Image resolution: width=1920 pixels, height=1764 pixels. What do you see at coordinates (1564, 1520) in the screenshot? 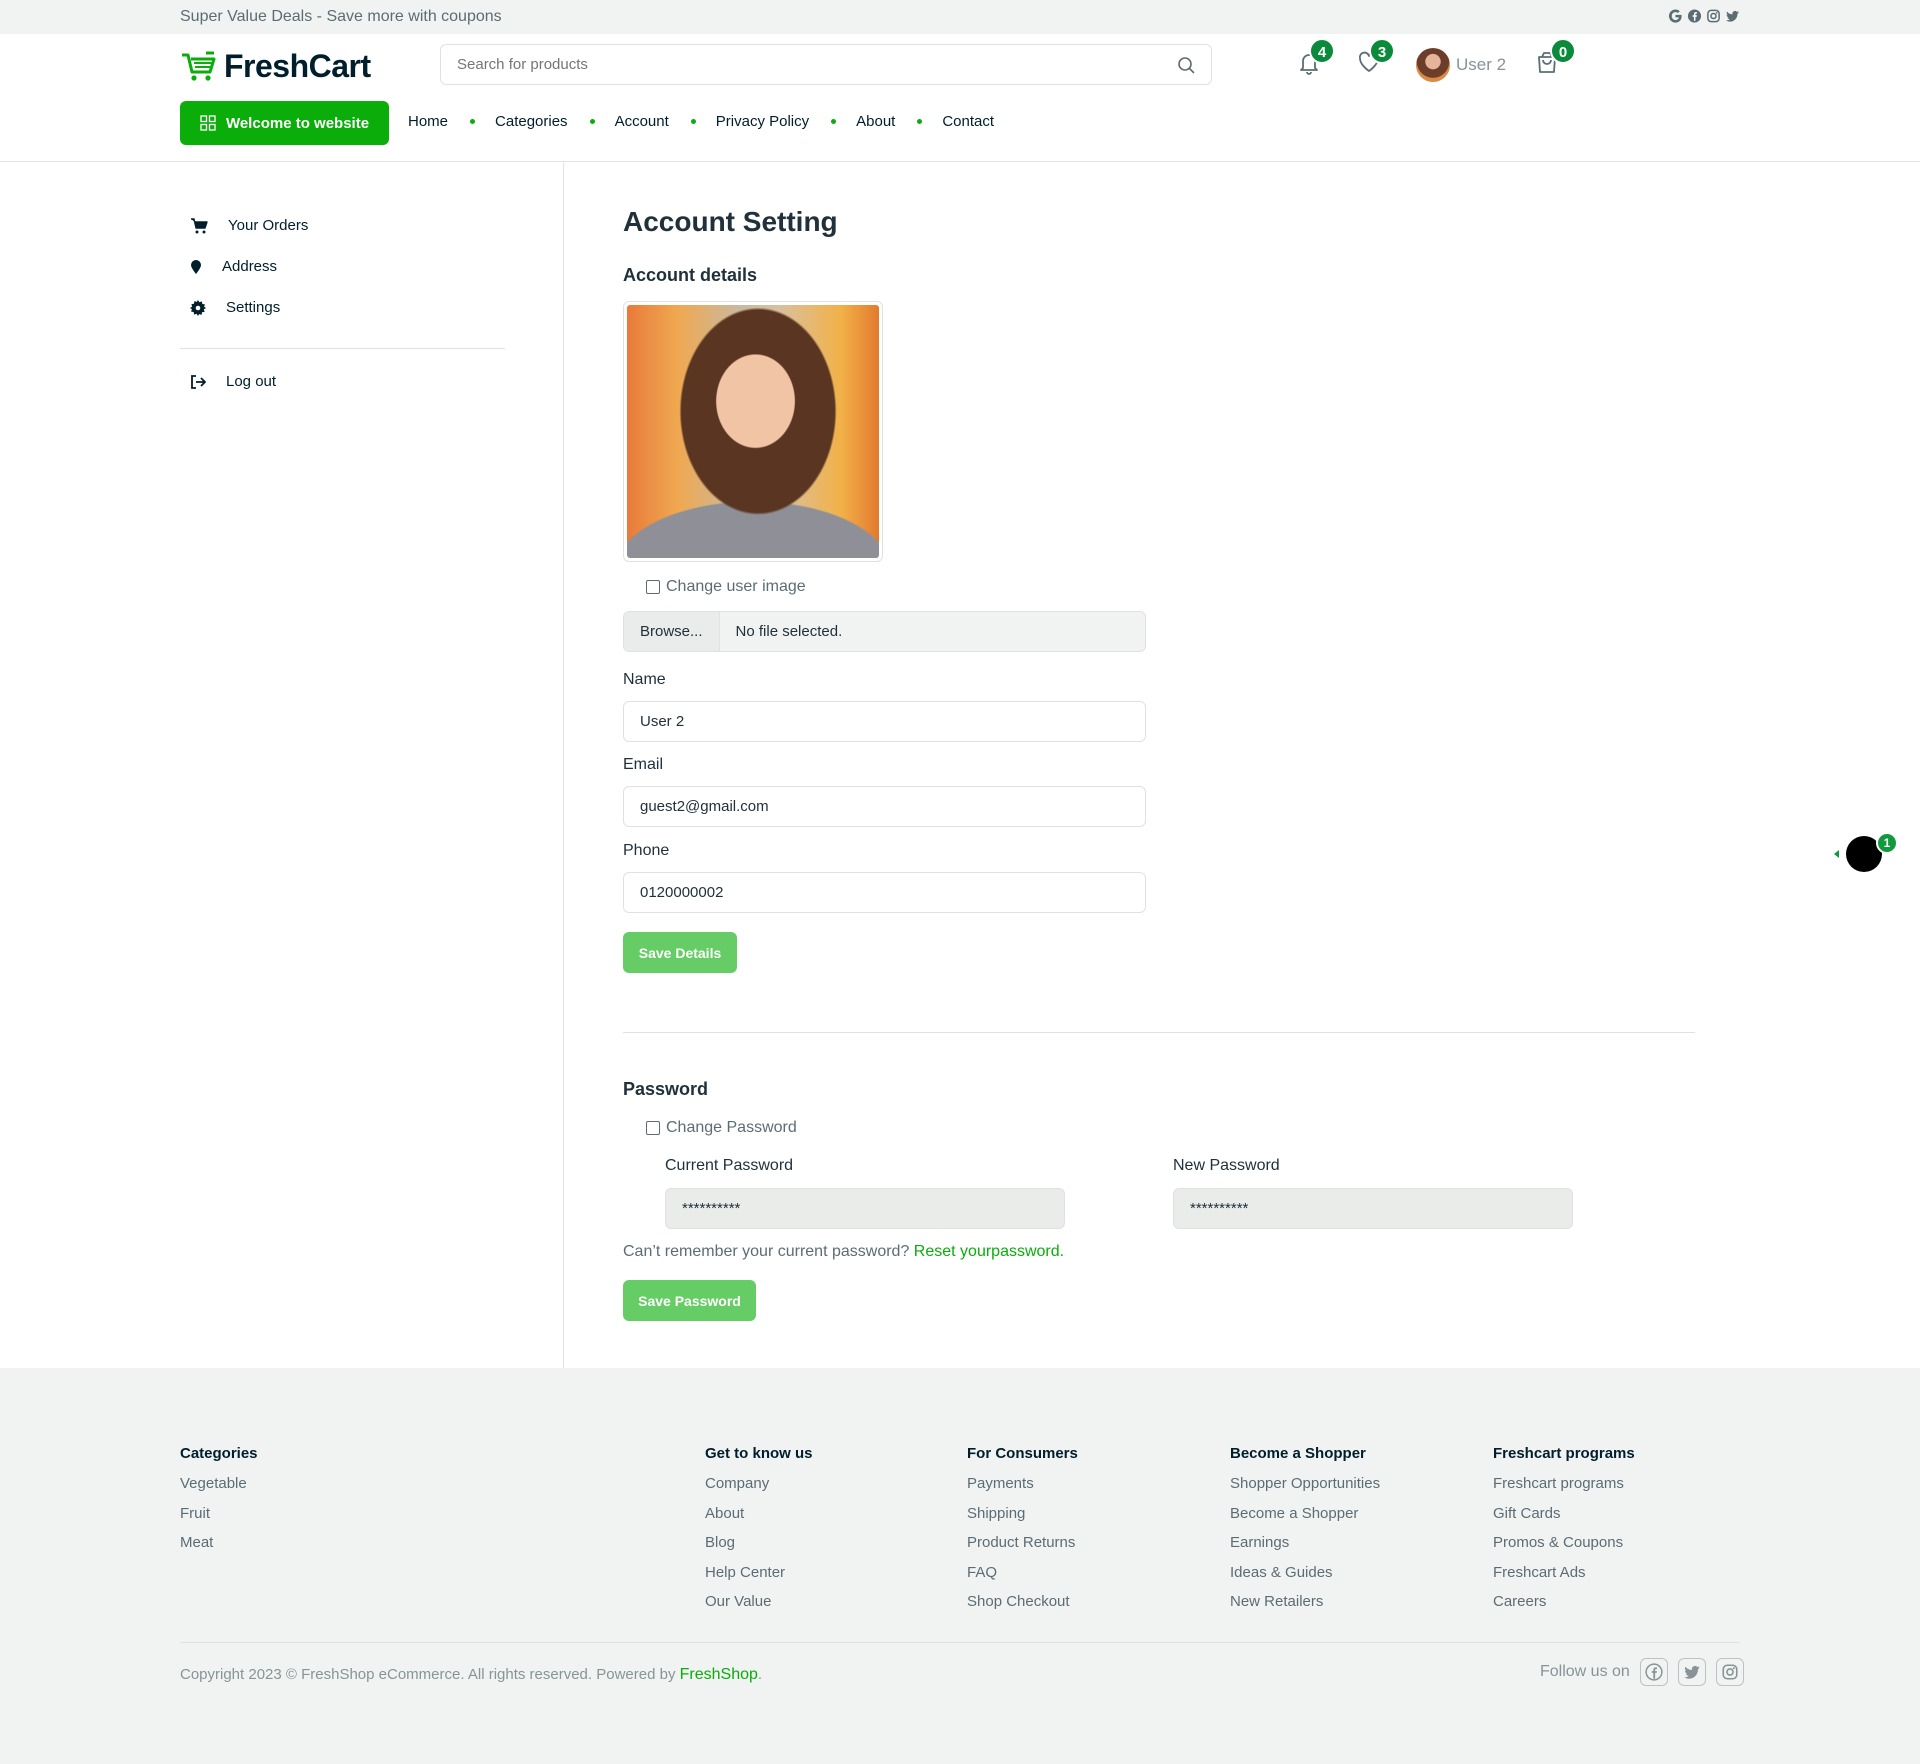
I see `footer-link: Gift Cards` at bounding box center [1564, 1520].